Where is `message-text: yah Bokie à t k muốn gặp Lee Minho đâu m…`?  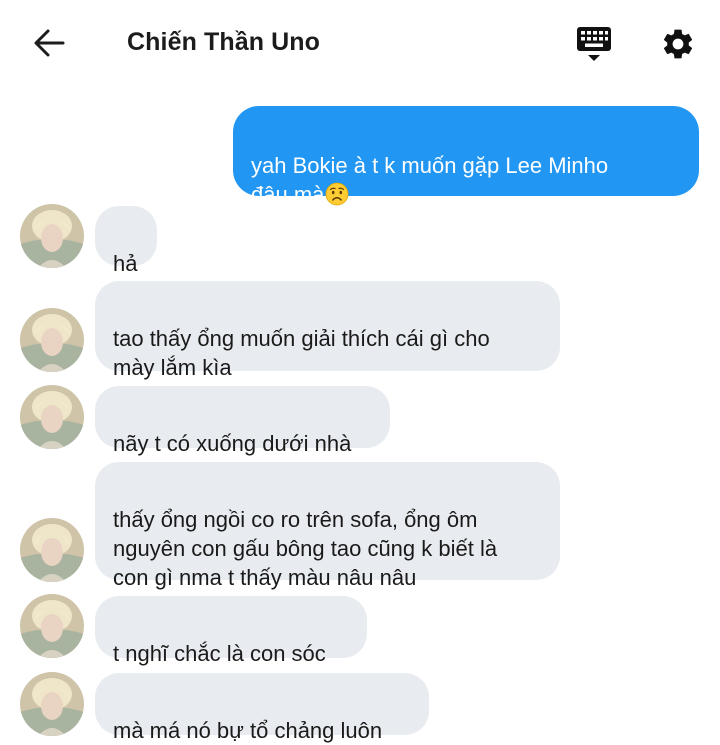 message-text: yah Bokie à t k muốn gặp Lee Minho đâu m… is located at coordinates (430, 180).